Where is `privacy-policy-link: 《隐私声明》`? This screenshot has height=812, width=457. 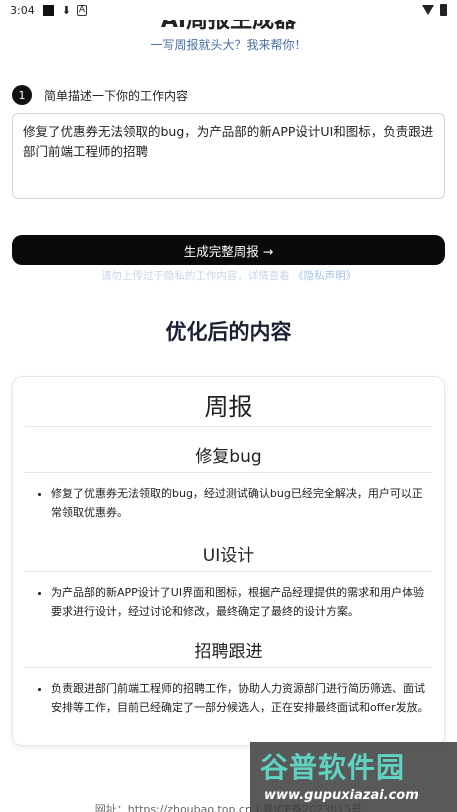 privacy-policy-link: 《隐私声明》 is located at coordinates (324, 276).